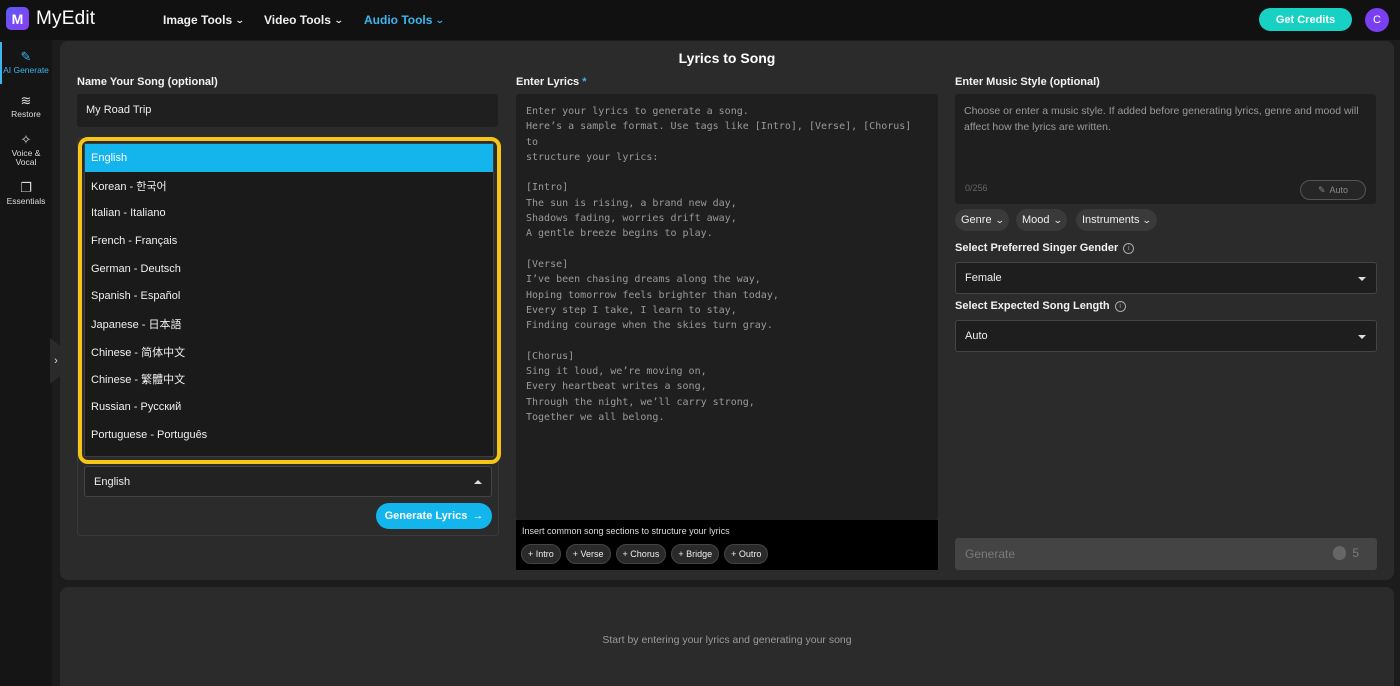 The height and width of the screenshot is (686, 1400). I want to click on song-name-label: Name Your Song (optional), so click(147, 82).